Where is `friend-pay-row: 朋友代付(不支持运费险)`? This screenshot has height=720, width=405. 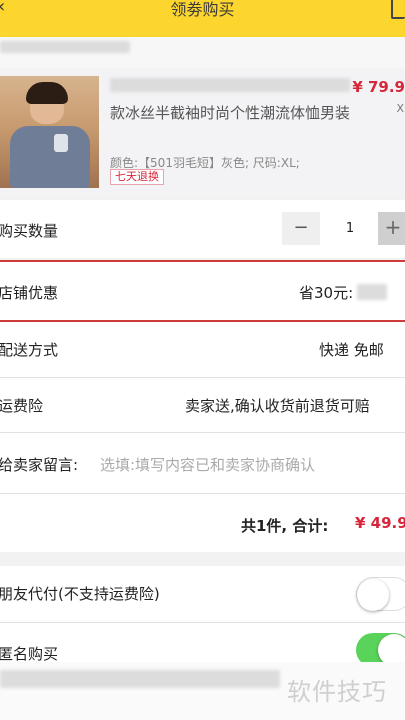 friend-pay-row: 朋友代付(不支持运费险) is located at coordinates (202, 594).